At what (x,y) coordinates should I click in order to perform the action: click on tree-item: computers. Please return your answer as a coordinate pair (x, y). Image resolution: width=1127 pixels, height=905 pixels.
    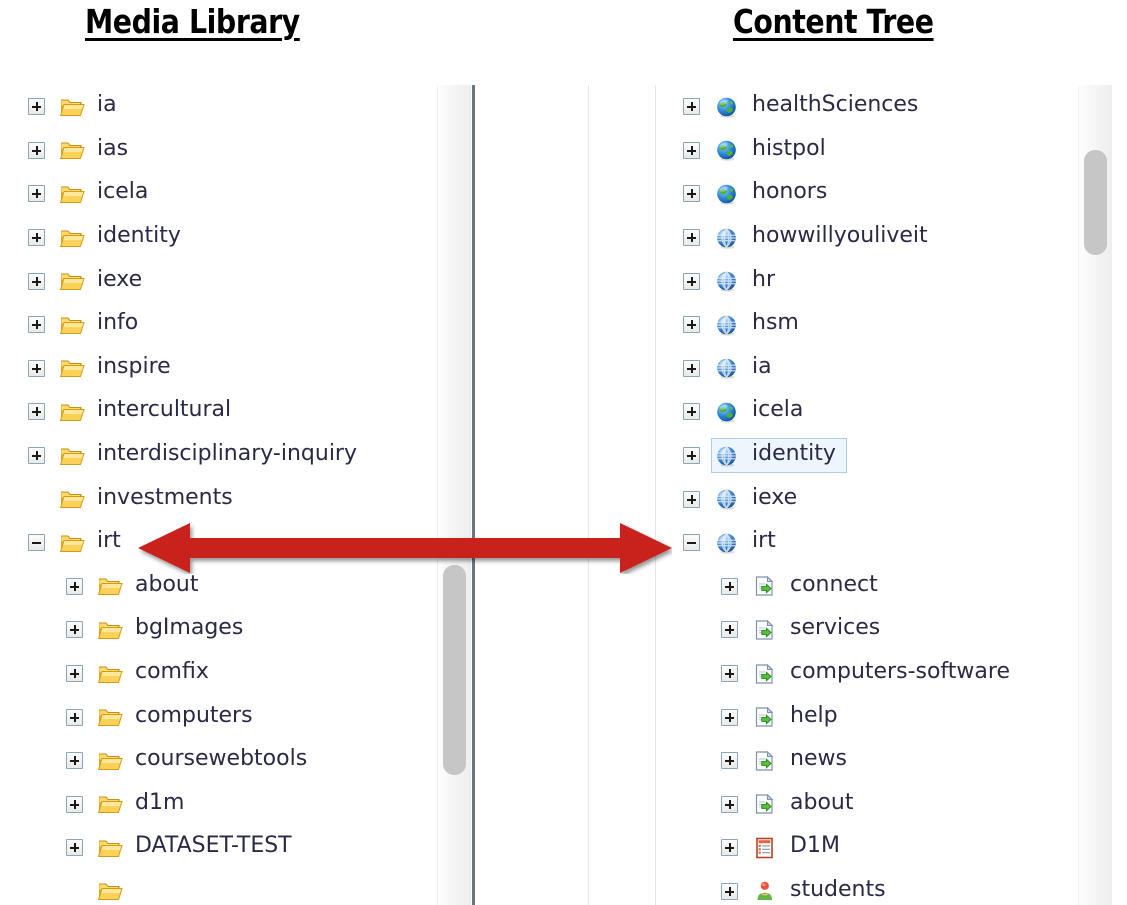
    Looking at the image, I should click on (179, 717).